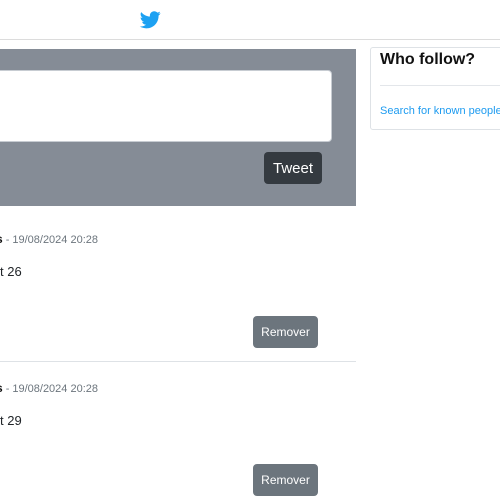  I want to click on tweet-textarea, so click(166, 106).